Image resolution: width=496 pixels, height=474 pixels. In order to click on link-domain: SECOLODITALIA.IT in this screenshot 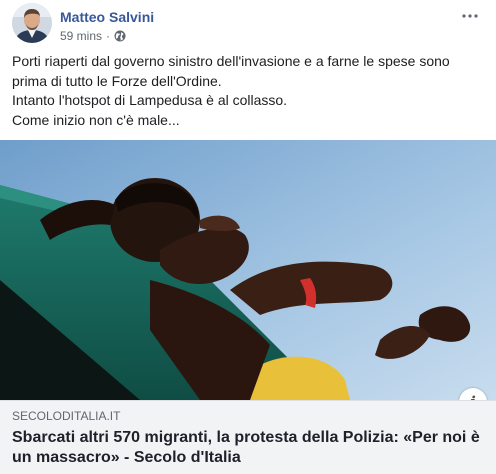, I will do `click(66, 416)`.